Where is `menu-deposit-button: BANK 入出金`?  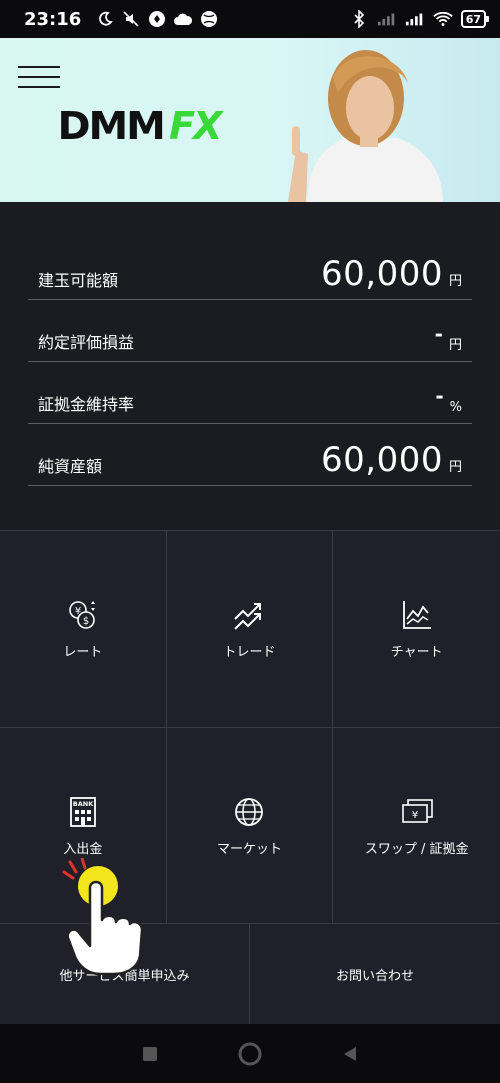
menu-deposit-button: BANK 入出金 is located at coordinates (83, 825).